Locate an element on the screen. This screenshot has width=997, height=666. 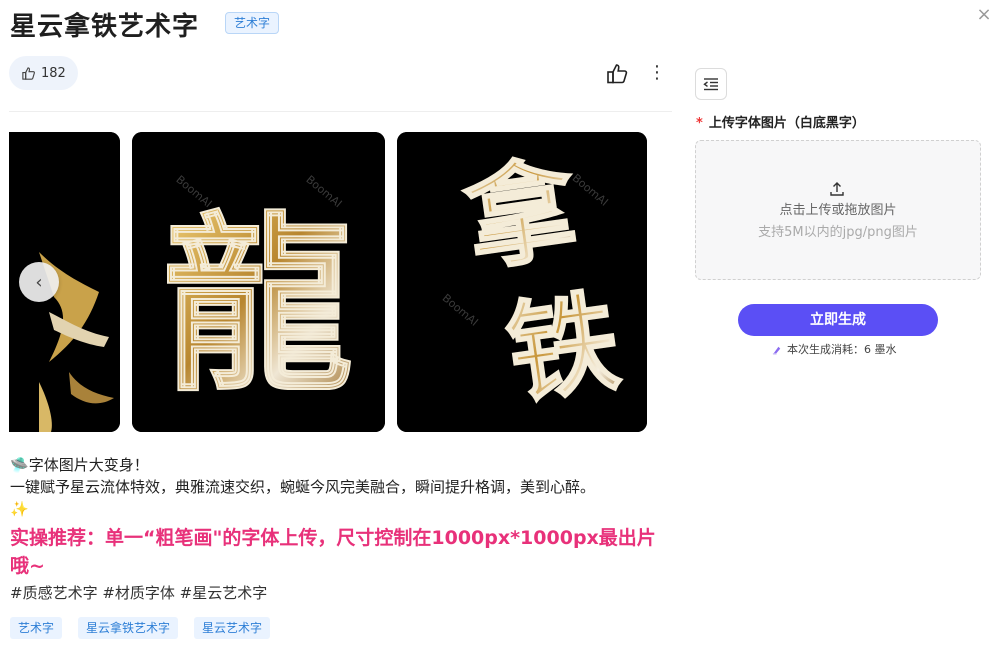
carousel-image: BoomAI BoomAI 龍 is located at coordinates (258, 282).